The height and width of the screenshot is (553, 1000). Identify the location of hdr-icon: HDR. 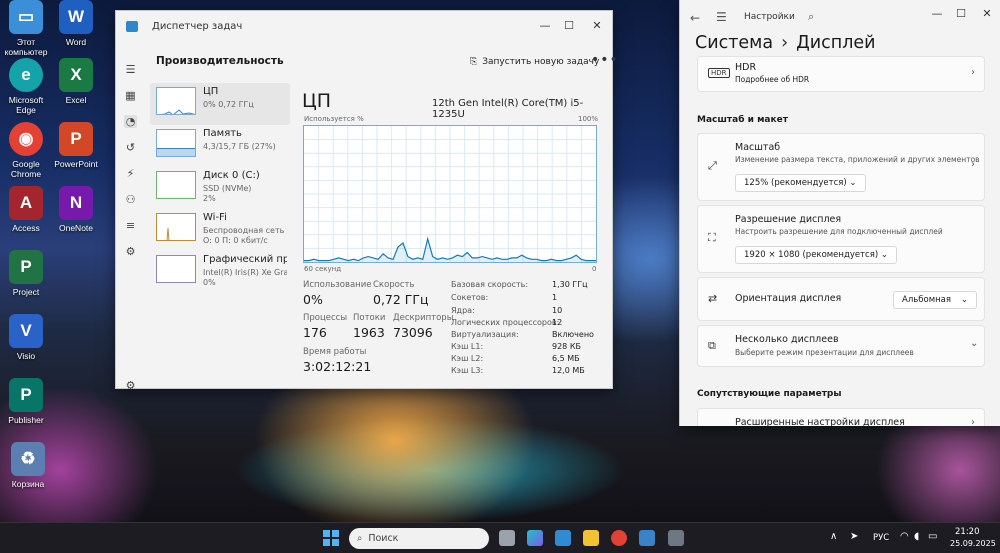
(719, 73).